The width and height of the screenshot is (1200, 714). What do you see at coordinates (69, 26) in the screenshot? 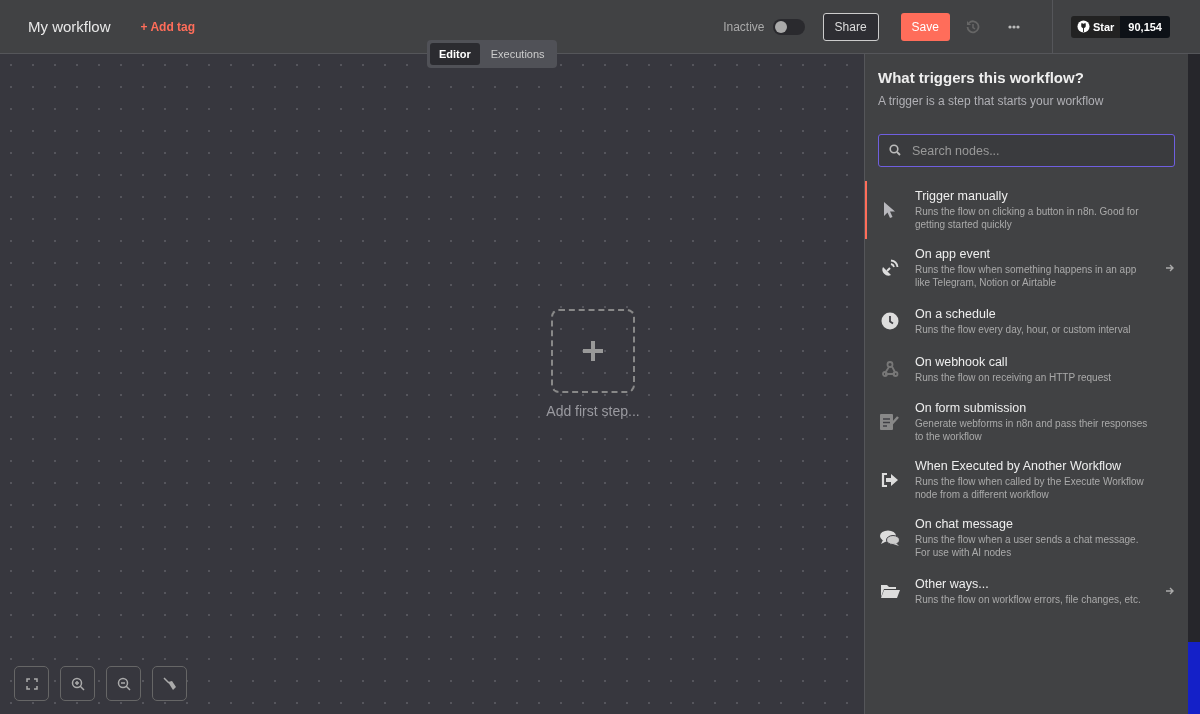
I see `workflow-title: My workflow` at bounding box center [69, 26].